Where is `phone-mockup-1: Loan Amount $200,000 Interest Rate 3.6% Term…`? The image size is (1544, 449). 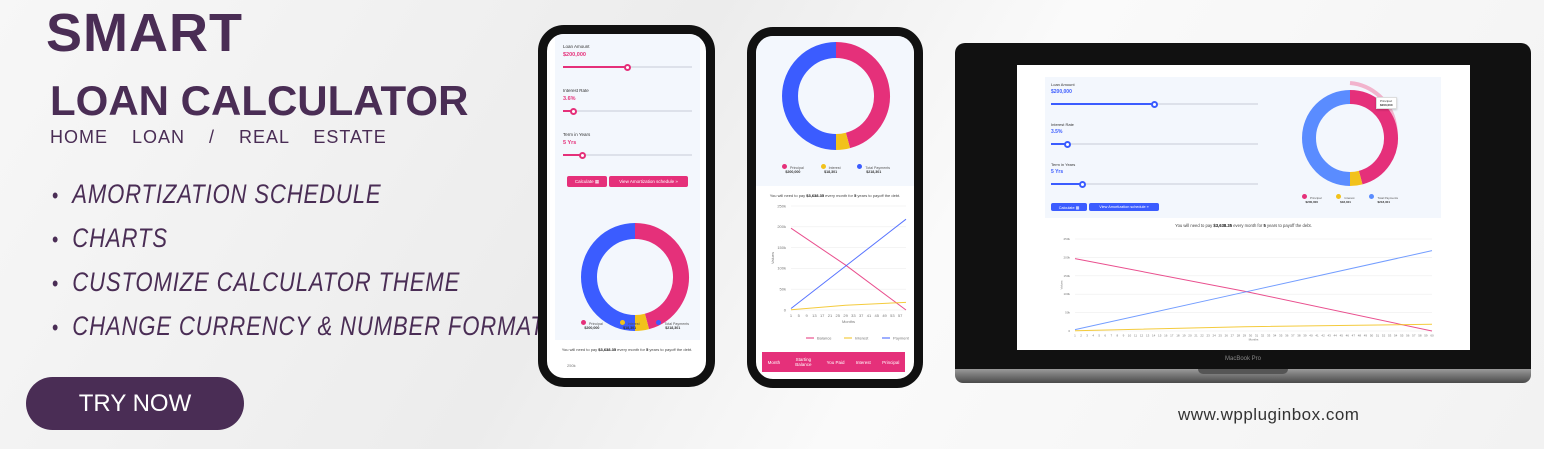 phone-mockup-1: Loan Amount $200,000 Interest Rate 3.6% Term… is located at coordinates (626, 206).